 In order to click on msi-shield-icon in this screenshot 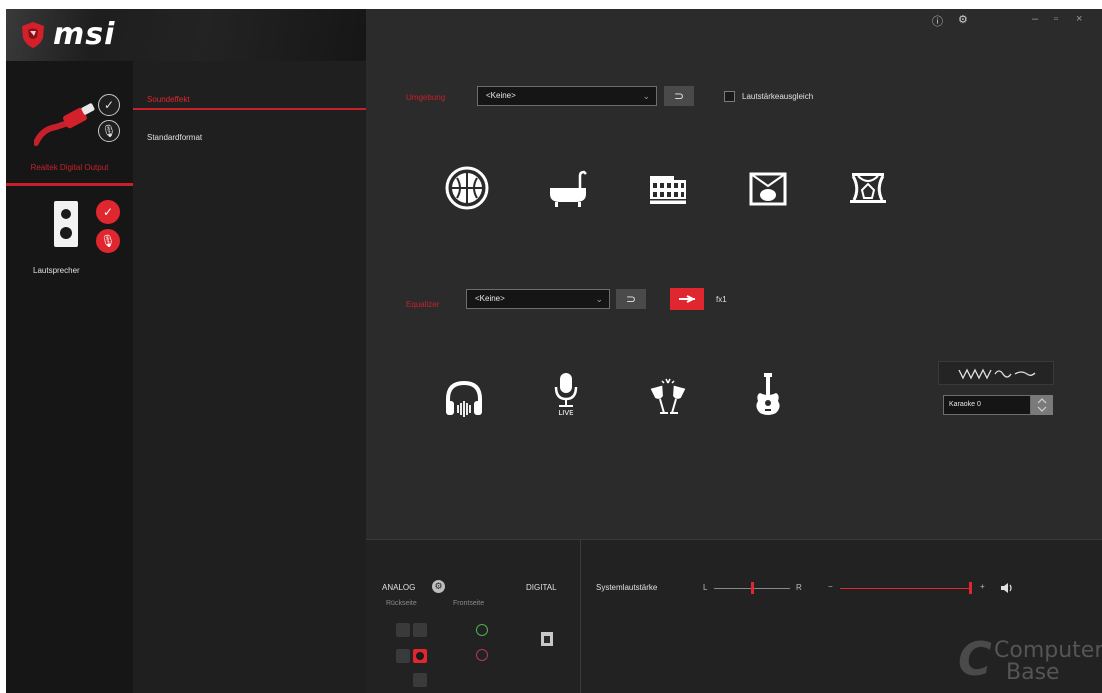, I will do `click(33, 35)`.